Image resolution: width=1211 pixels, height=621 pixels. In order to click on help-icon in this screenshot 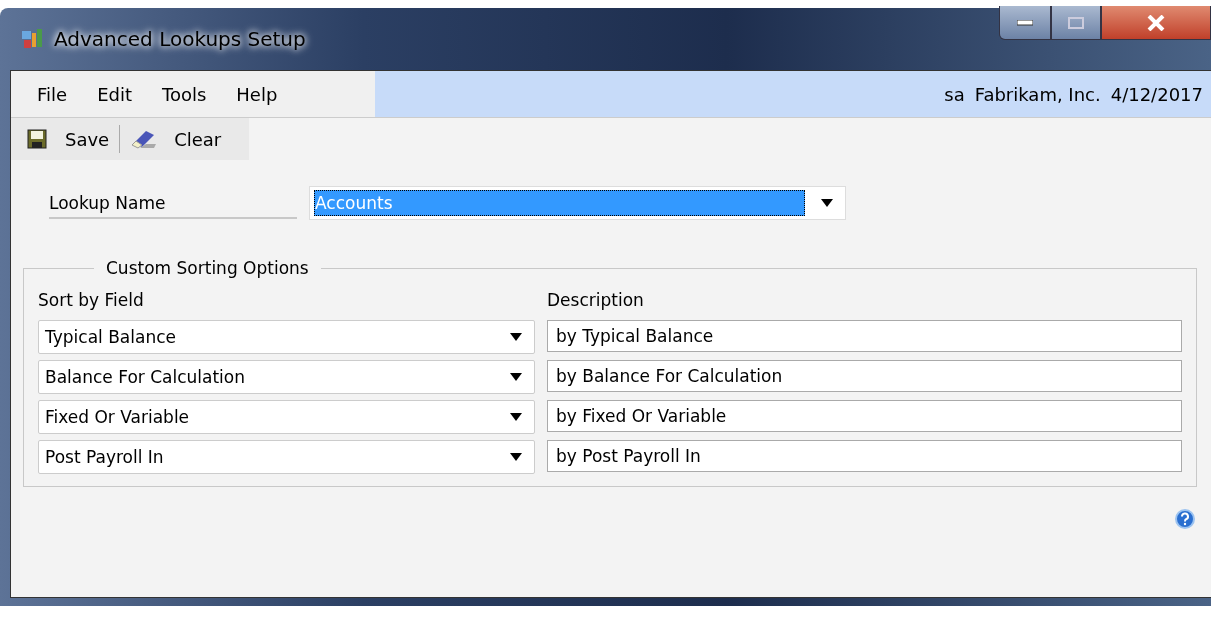, I will do `click(1185, 519)`.